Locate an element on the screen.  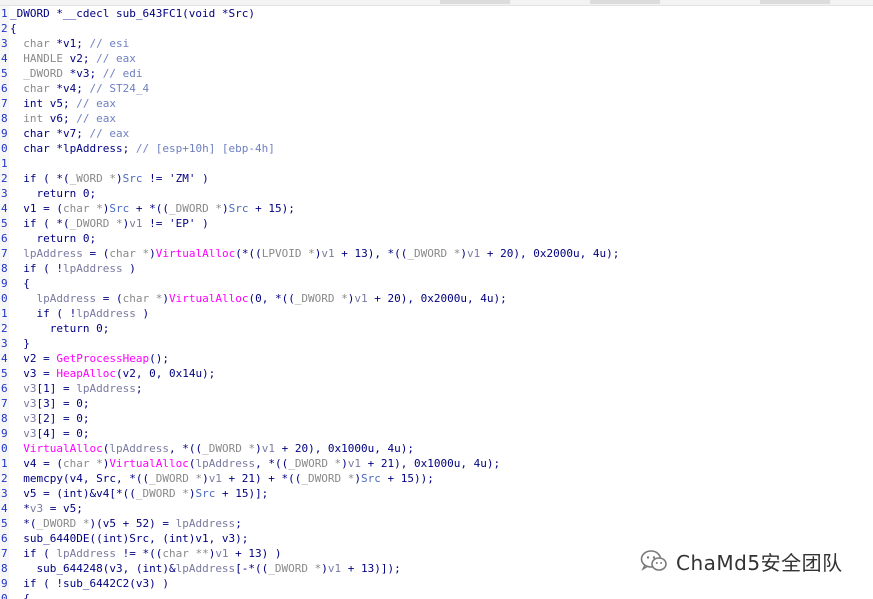
code-token: return 0; is located at coordinates (60, 328).